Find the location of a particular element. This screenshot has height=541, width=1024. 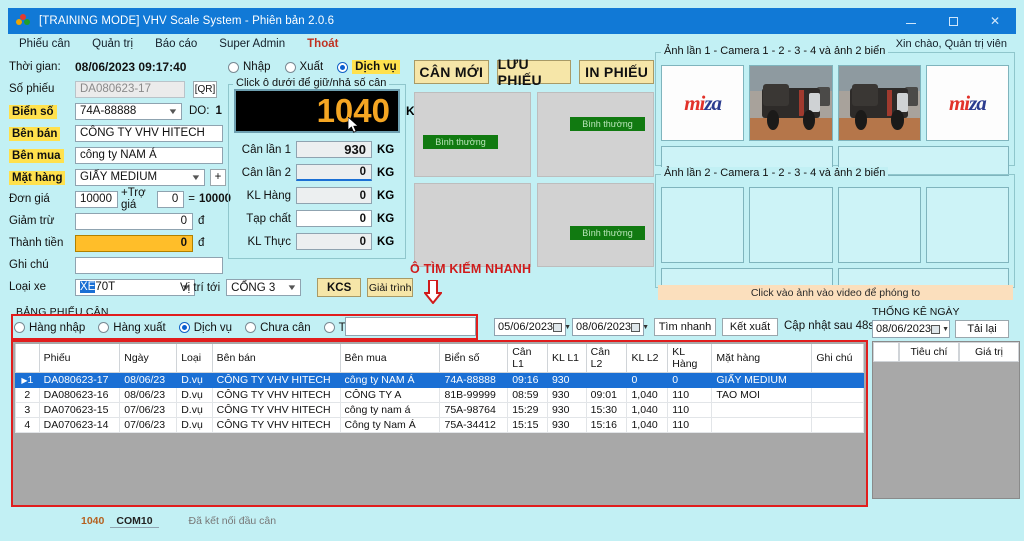

cell-kl-hang: 110 is located at coordinates (690, 410).